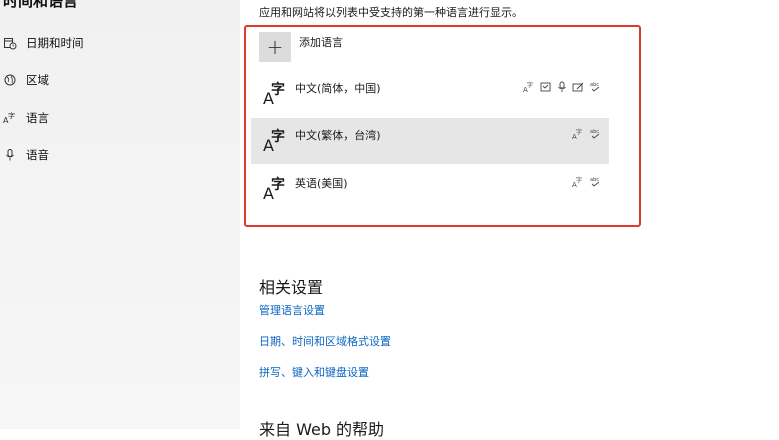 The width and height of the screenshot is (779, 440). Describe the element at coordinates (338, 88) in the screenshot. I see `language-name: 中文(简体，中国)` at that location.